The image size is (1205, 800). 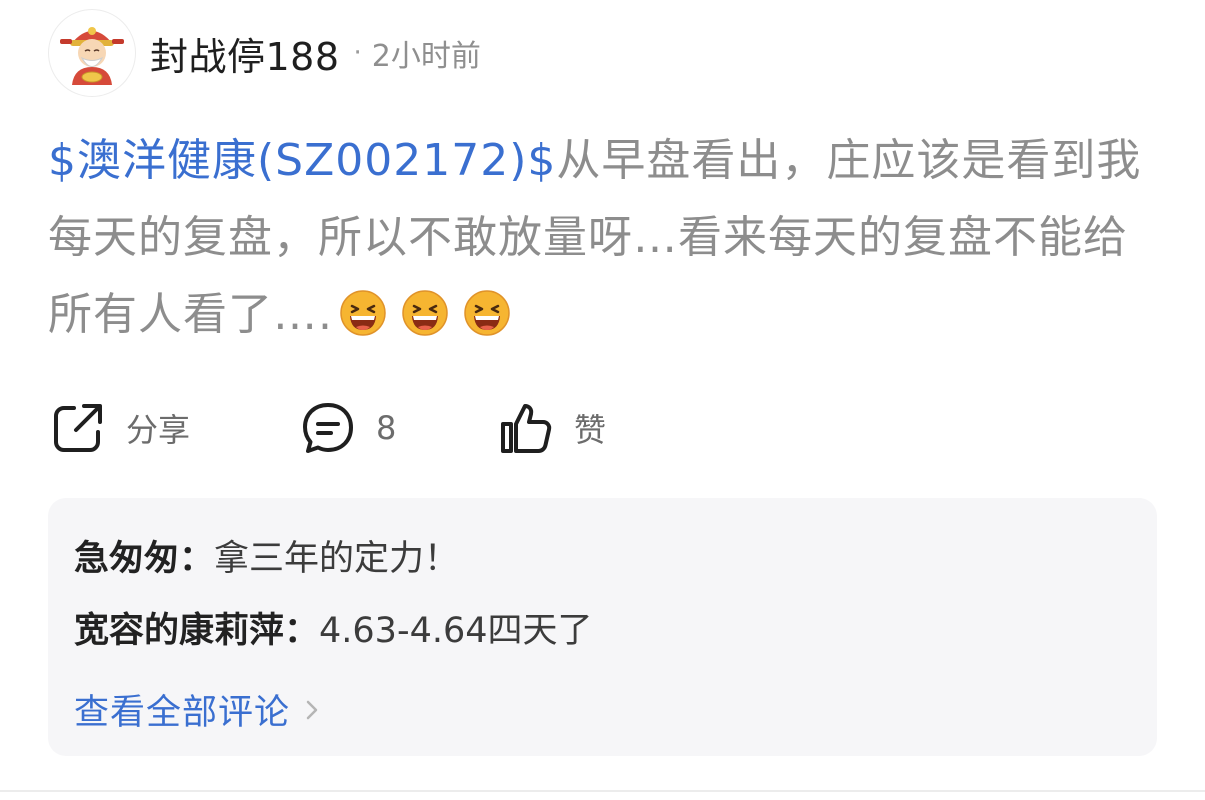 I want to click on view-all-comments-link: 查看全部评论, so click(x=197, y=709).